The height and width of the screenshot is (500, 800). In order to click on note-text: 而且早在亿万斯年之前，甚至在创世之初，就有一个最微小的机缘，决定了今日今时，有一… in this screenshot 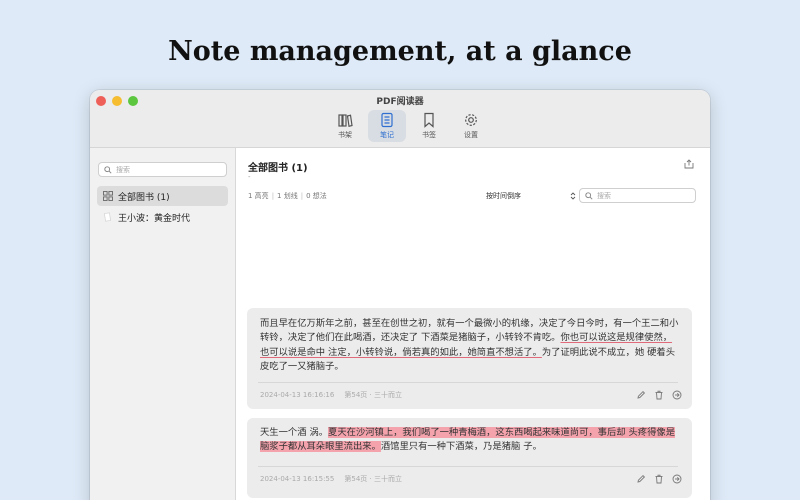, I will do `click(470, 345)`.